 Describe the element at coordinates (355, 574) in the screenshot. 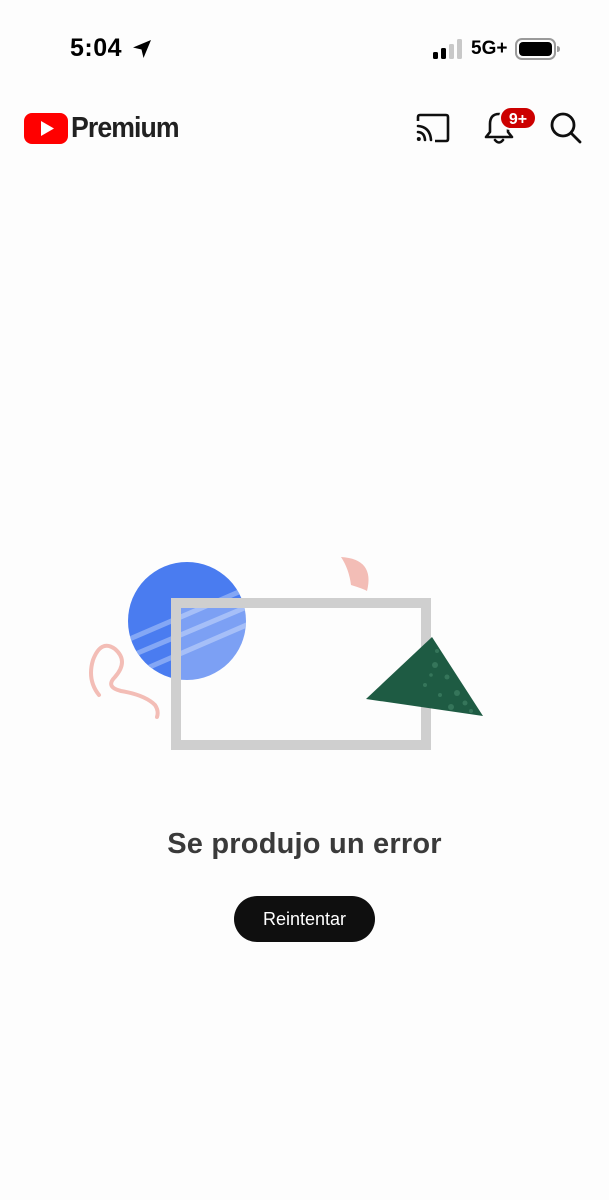

I see `pink-half-moon` at that location.